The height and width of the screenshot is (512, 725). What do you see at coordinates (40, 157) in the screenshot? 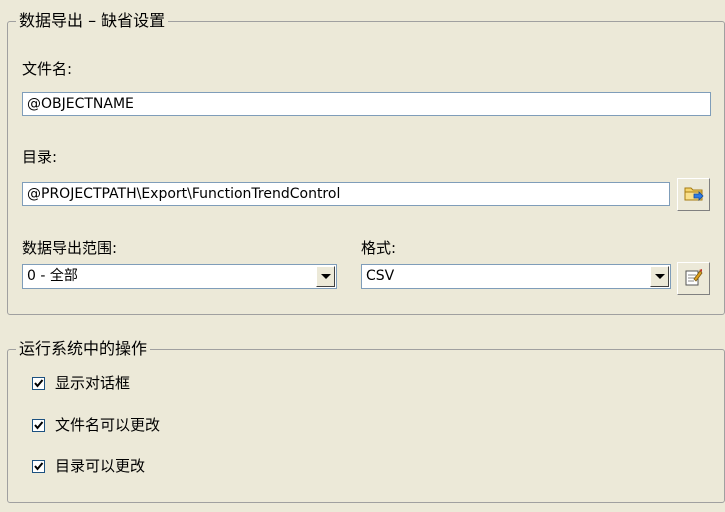
I see `directory-label: 目录:` at bounding box center [40, 157].